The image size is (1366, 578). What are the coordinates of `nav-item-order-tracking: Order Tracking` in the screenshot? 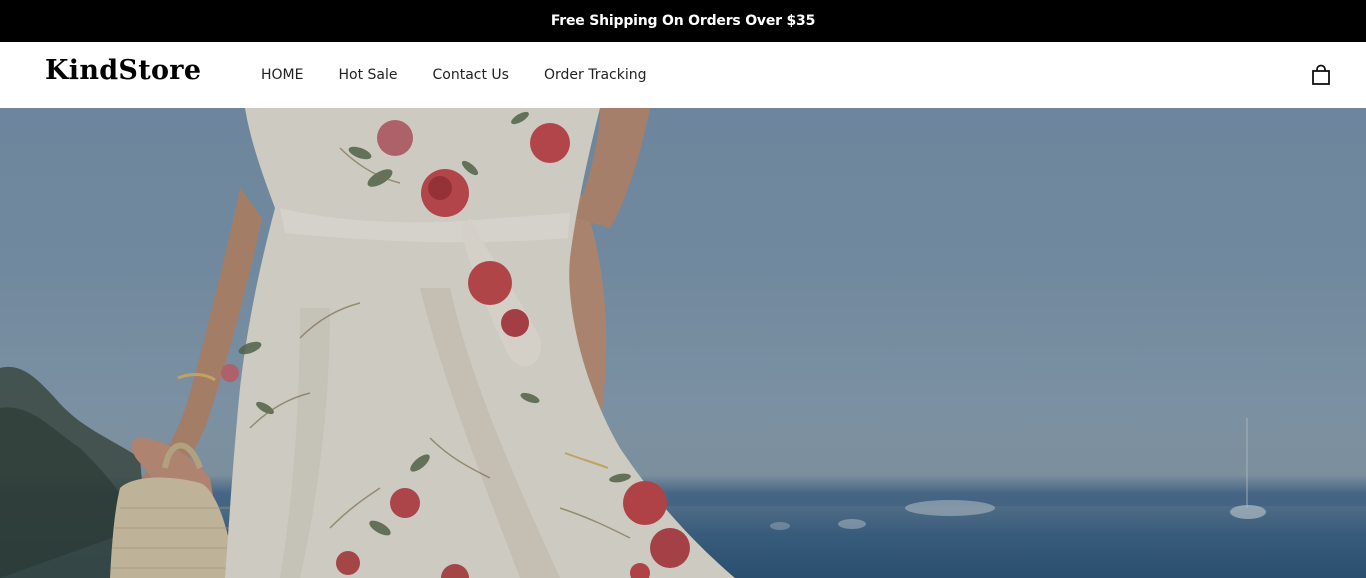 It's located at (595, 75).